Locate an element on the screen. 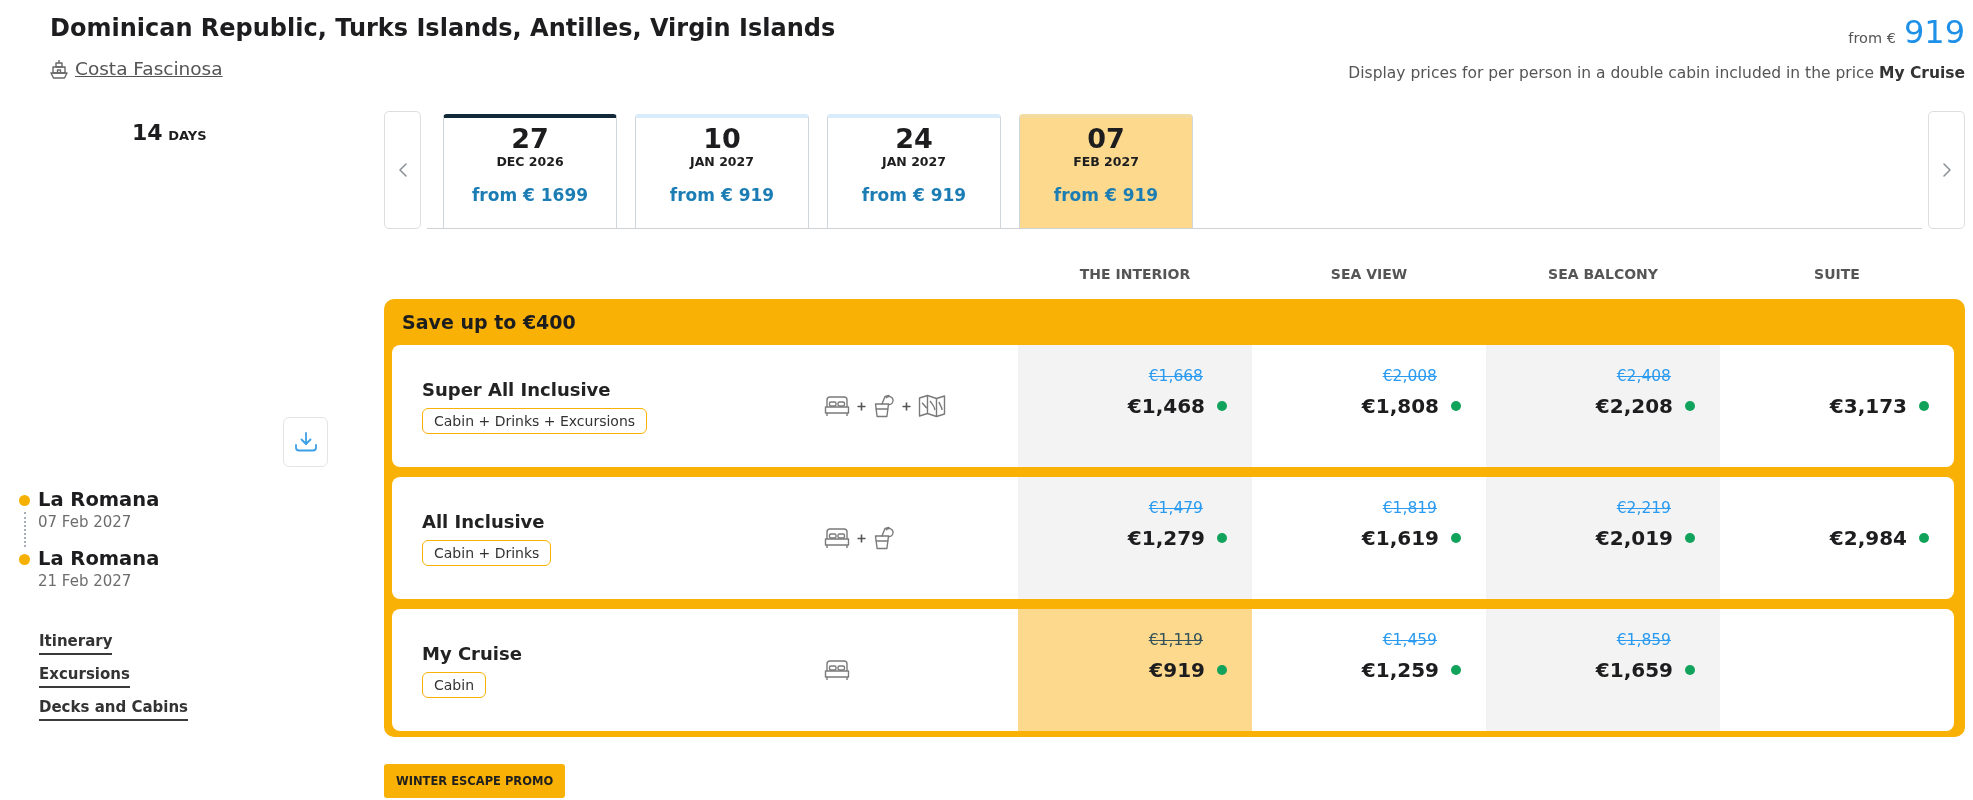 This screenshot has height=800, width=1973. price-option: €2,008 €1,808 is located at coordinates (1369, 406).